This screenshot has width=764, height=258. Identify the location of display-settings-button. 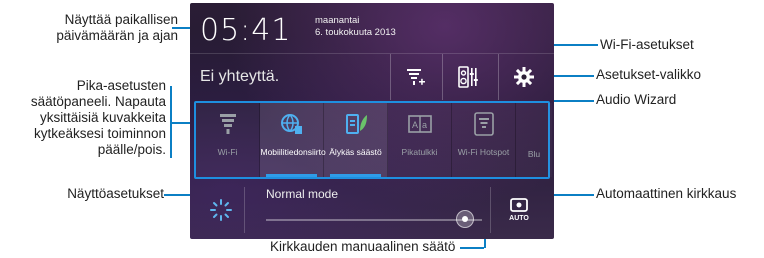
(221, 210).